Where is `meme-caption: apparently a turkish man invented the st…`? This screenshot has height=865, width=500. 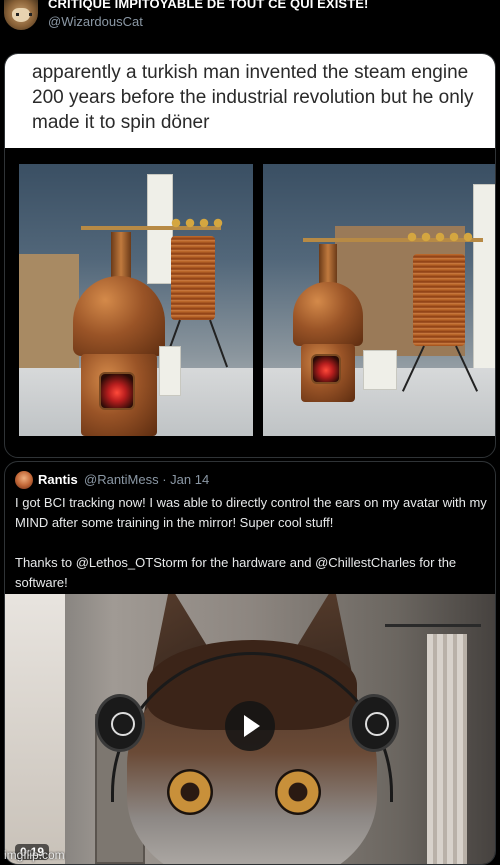 meme-caption: apparently a turkish man invented the st… is located at coordinates (253, 97).